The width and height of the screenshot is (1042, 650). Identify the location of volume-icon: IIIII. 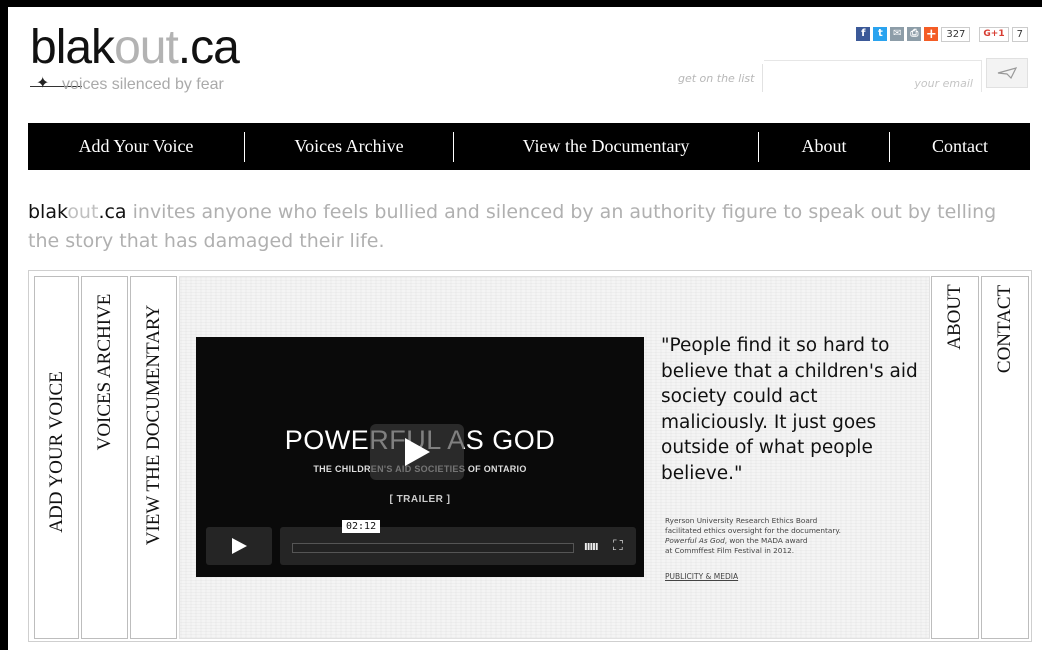
(591, 547).